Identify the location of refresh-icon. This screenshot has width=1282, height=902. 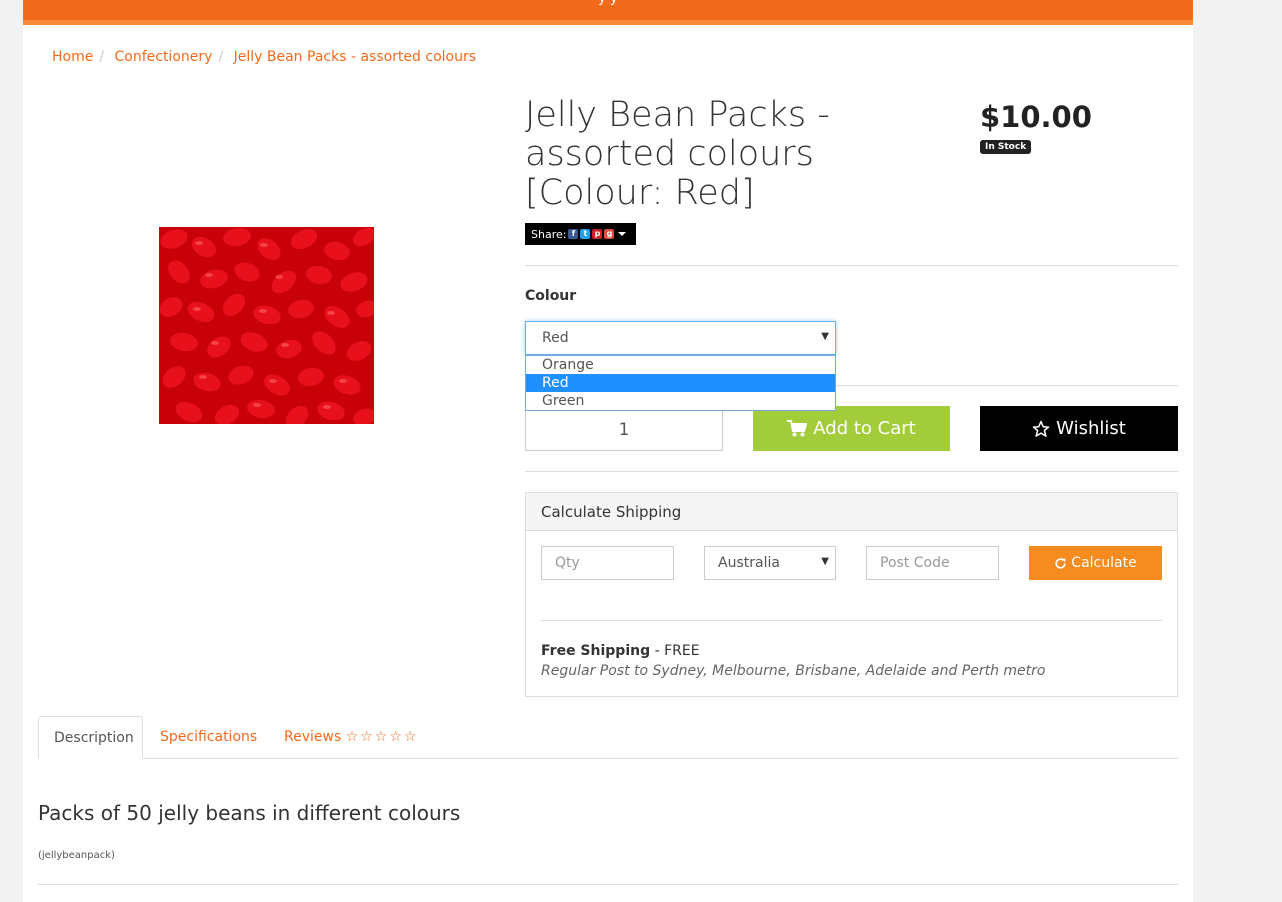
(1060, 563).